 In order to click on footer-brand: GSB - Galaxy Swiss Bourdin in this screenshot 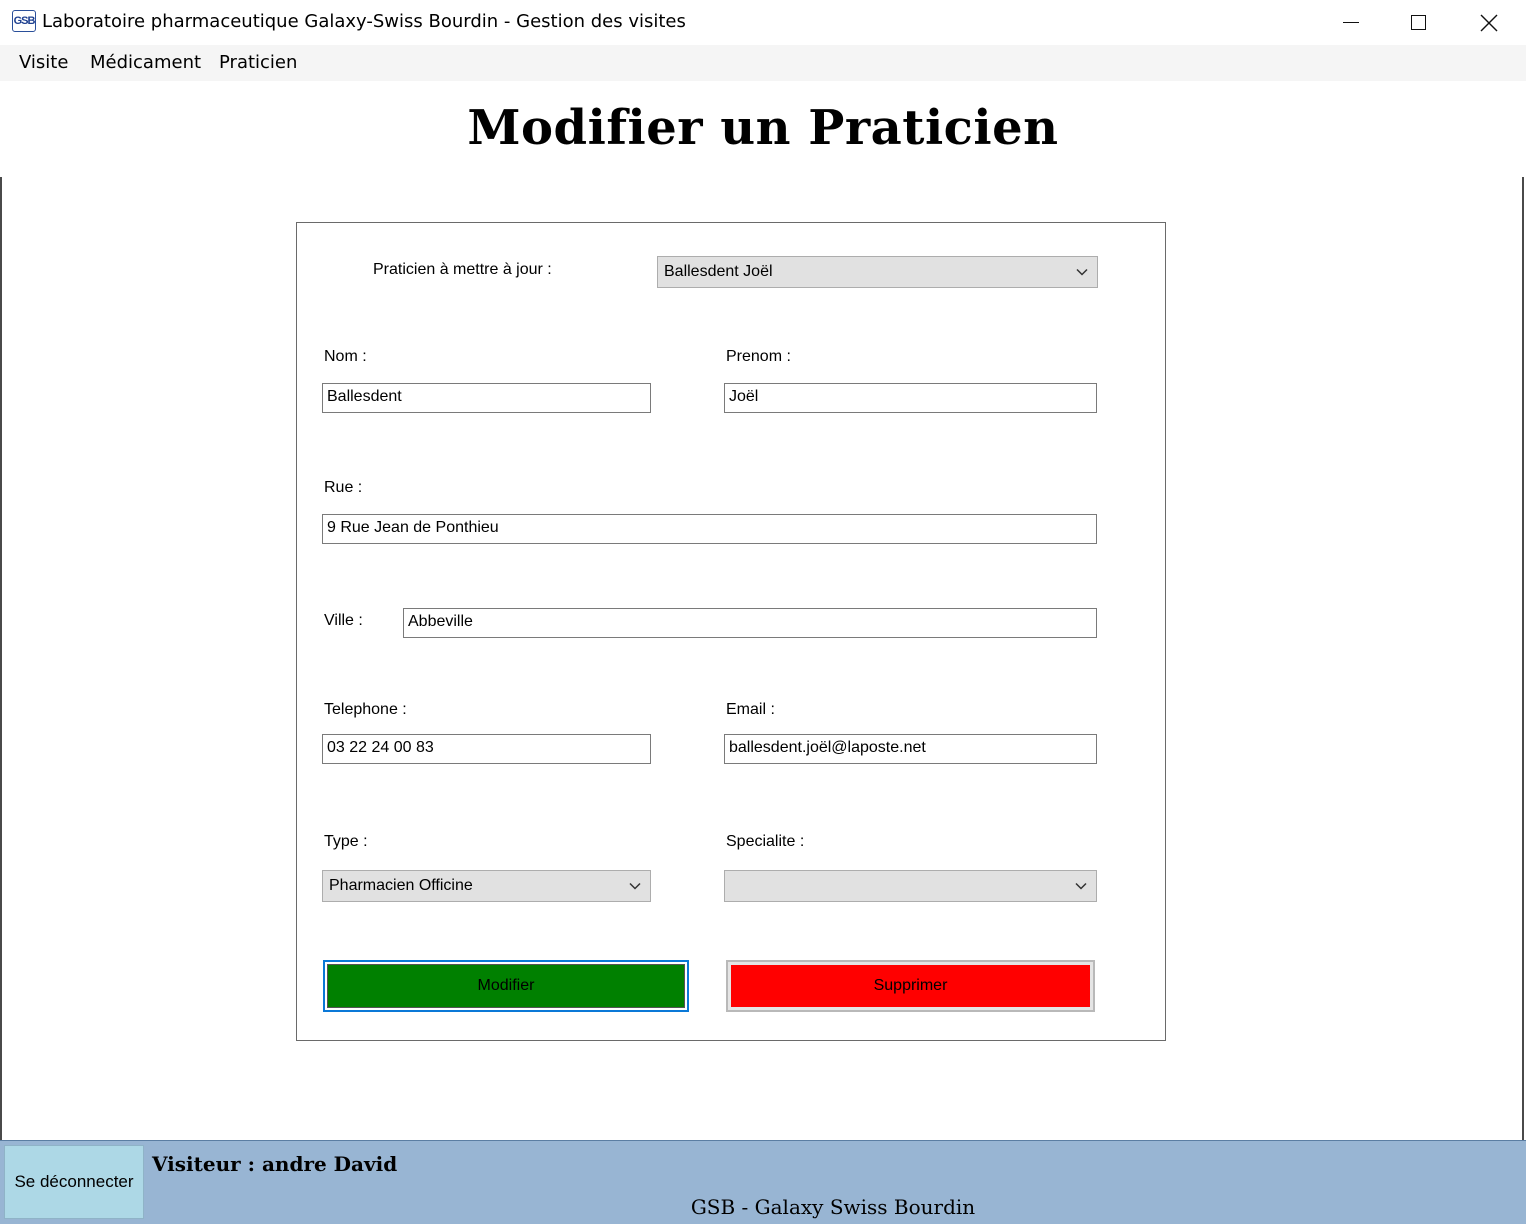, I will do `click(763, 1207)`.